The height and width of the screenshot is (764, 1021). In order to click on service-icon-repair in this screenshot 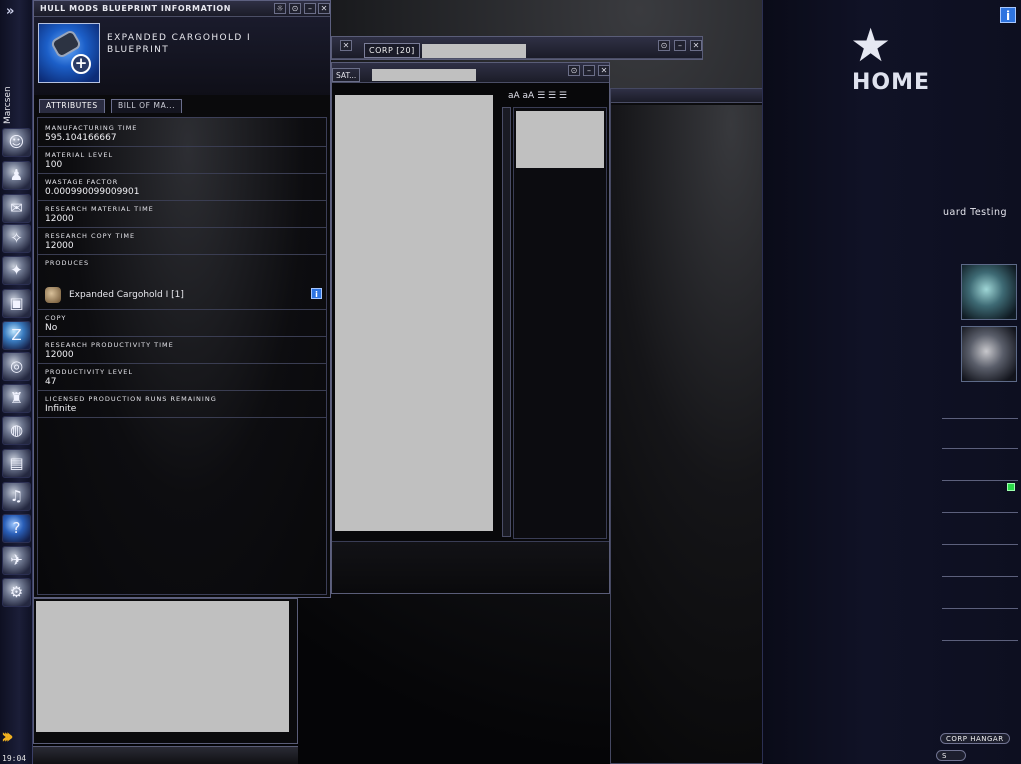, I will do `click(989, 292)`.